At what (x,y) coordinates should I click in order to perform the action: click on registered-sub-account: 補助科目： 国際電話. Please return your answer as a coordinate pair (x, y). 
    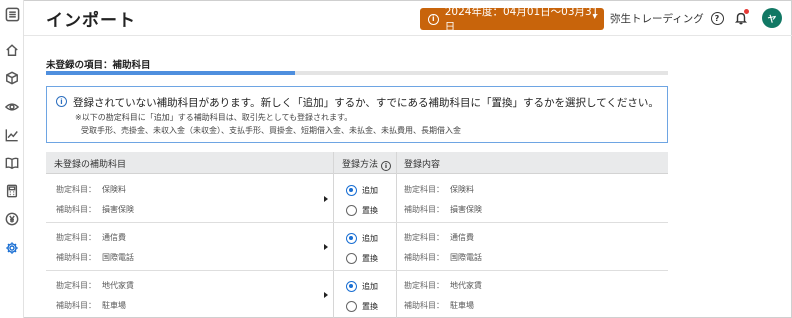
    Looking at the image, I should click on (443, 257).